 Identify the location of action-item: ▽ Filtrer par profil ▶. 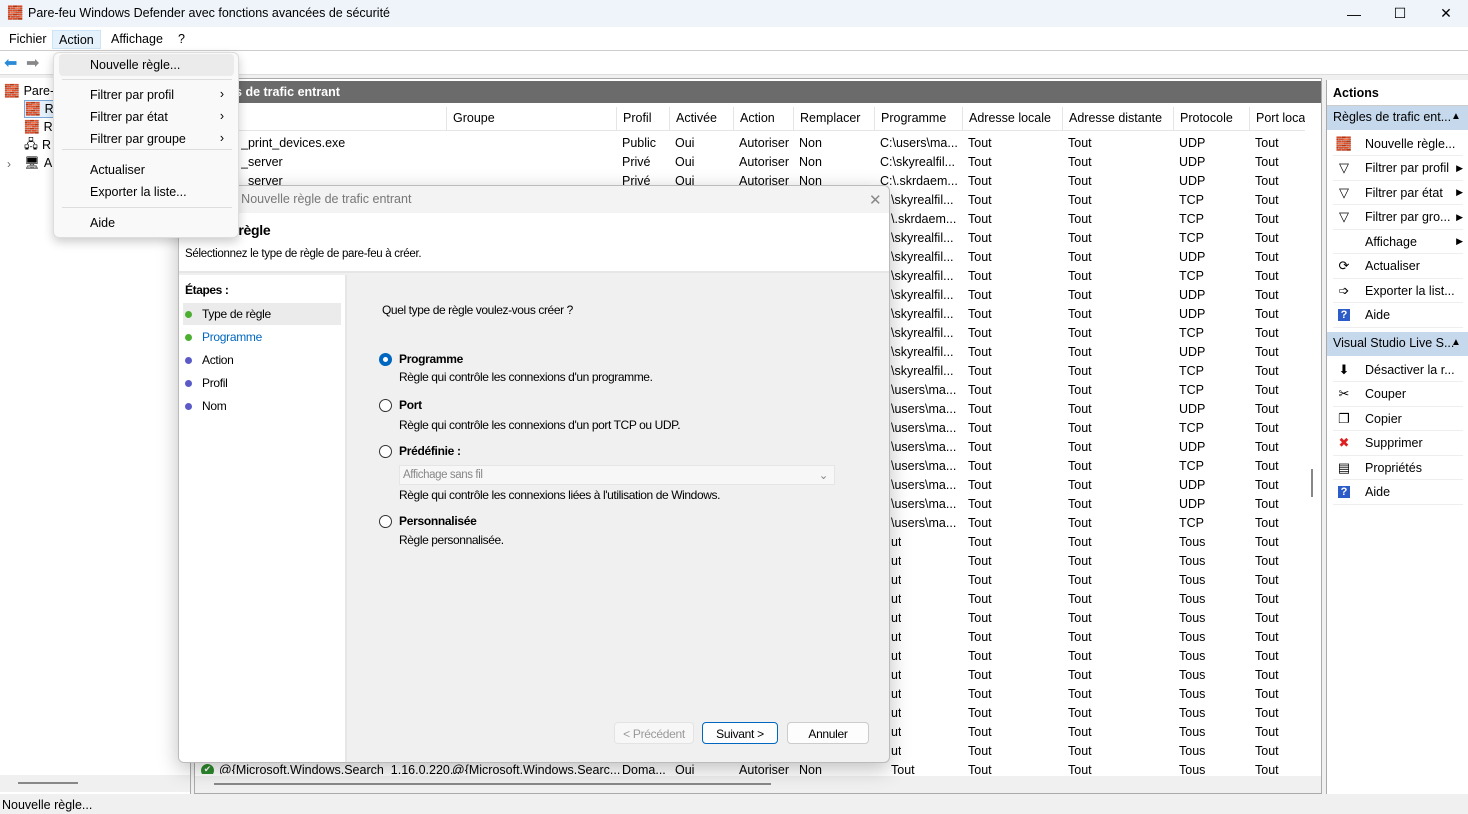
(1398, 169).